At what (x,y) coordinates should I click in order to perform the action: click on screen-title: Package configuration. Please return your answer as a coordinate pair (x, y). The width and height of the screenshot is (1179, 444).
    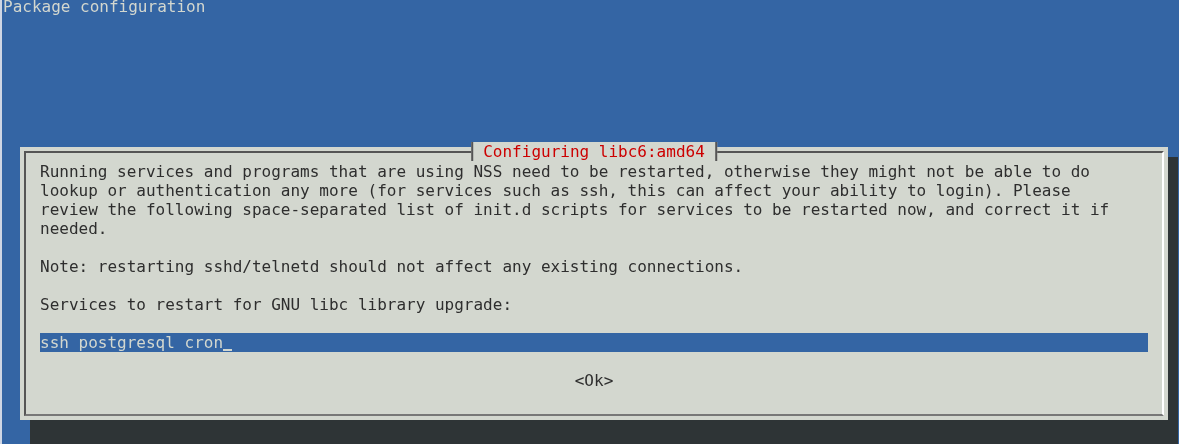
    Looking at the image, I should click on (104, 7).